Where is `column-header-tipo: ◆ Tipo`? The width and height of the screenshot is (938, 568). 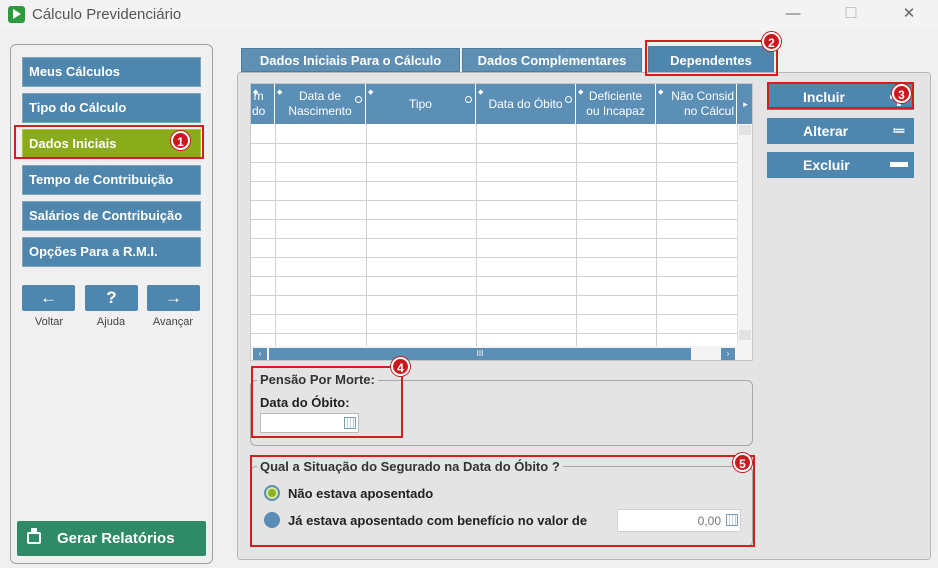 column-header-tipo: ◆ Tipo is located at coordinates (421, 104).